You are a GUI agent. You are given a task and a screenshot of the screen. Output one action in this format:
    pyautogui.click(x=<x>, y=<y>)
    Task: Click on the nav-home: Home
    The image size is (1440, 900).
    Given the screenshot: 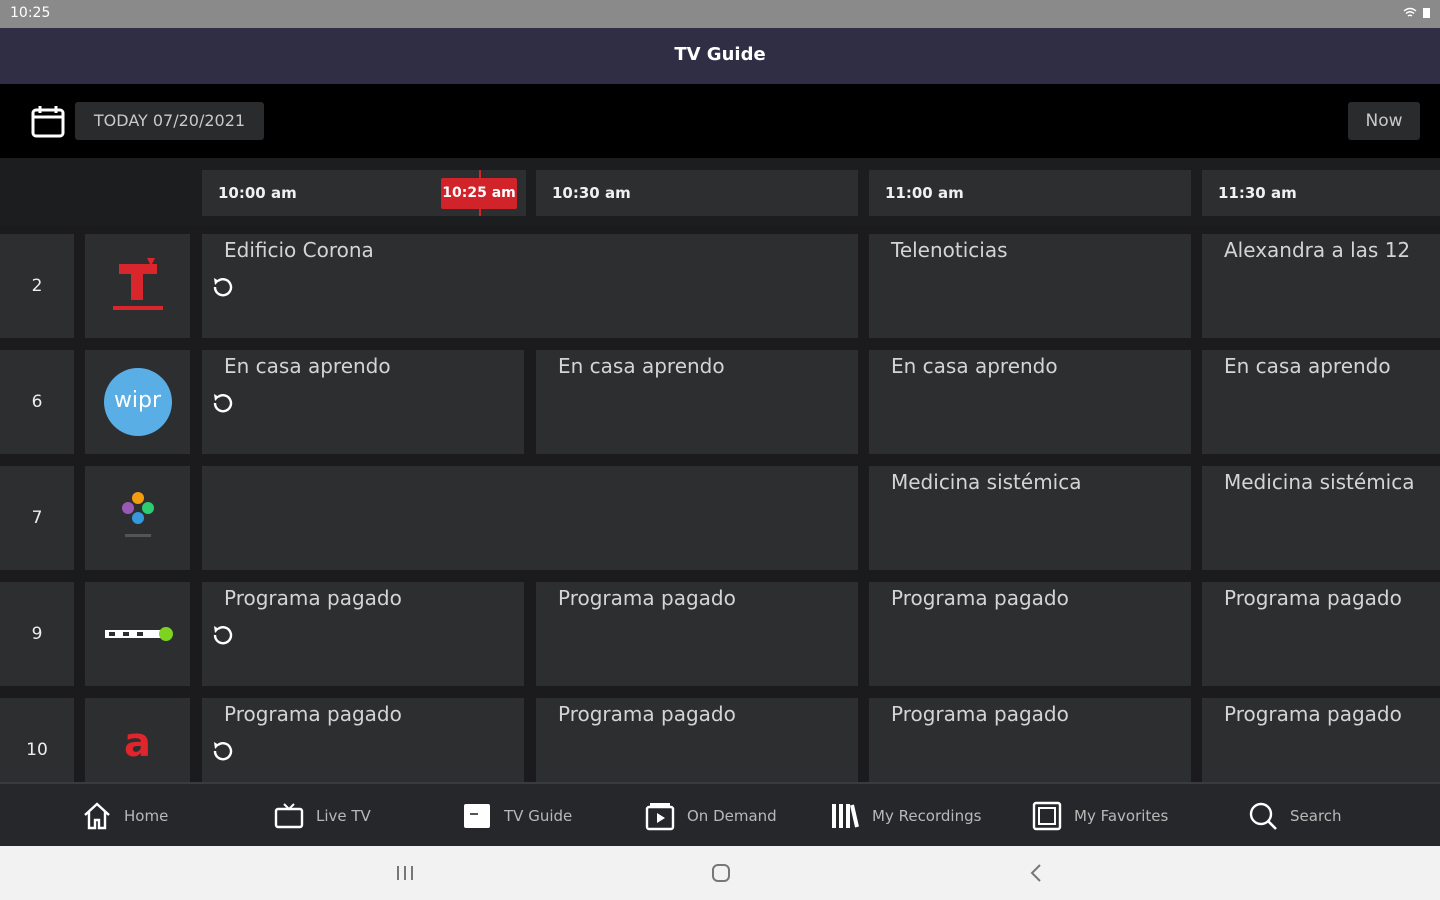 What is the action you would take?
    pyautogui.click(x=125, y=816)
    